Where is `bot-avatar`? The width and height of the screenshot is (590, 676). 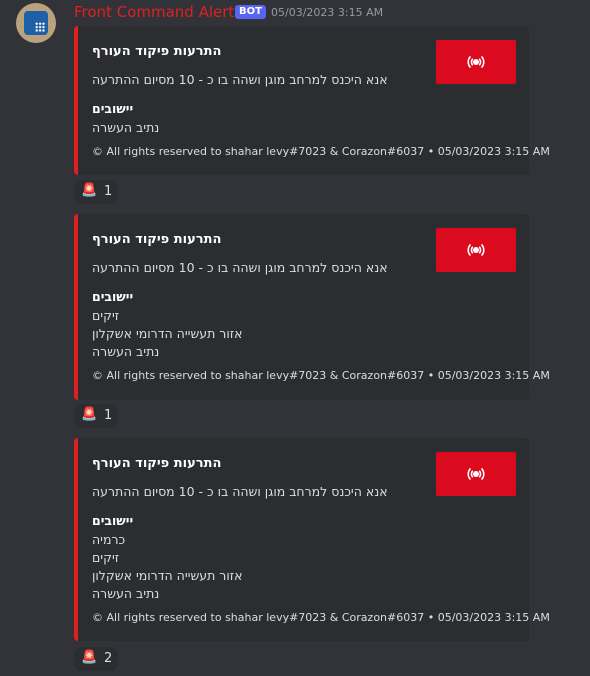 bot-avatar is located at coordinates (36, 23).